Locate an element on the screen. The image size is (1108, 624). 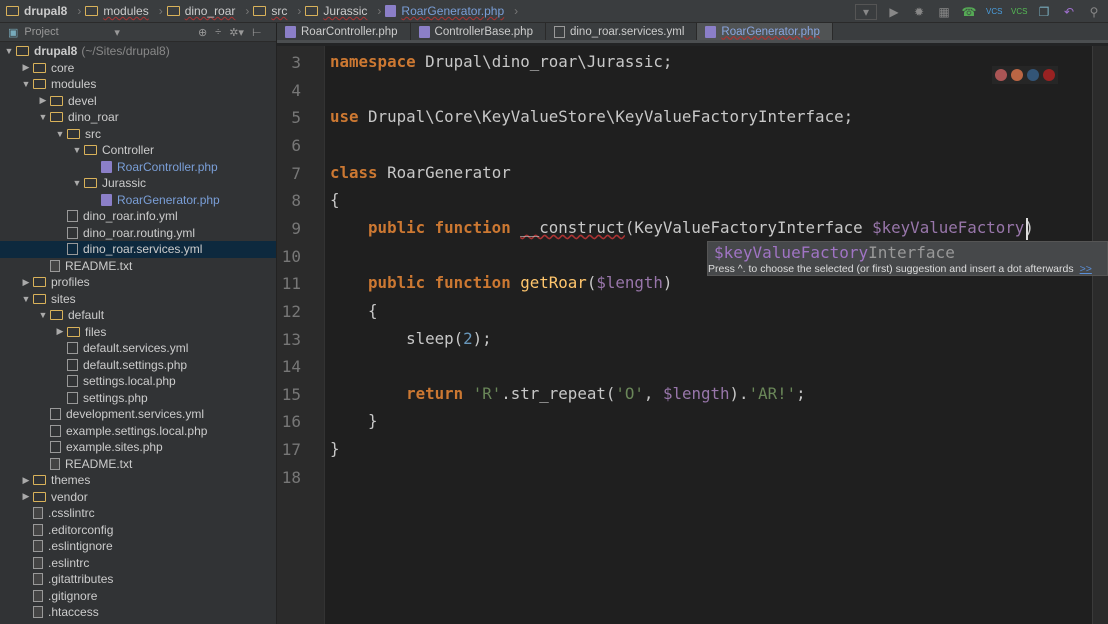
tree-item: .eslintrc is located at coordinates (138, 563).